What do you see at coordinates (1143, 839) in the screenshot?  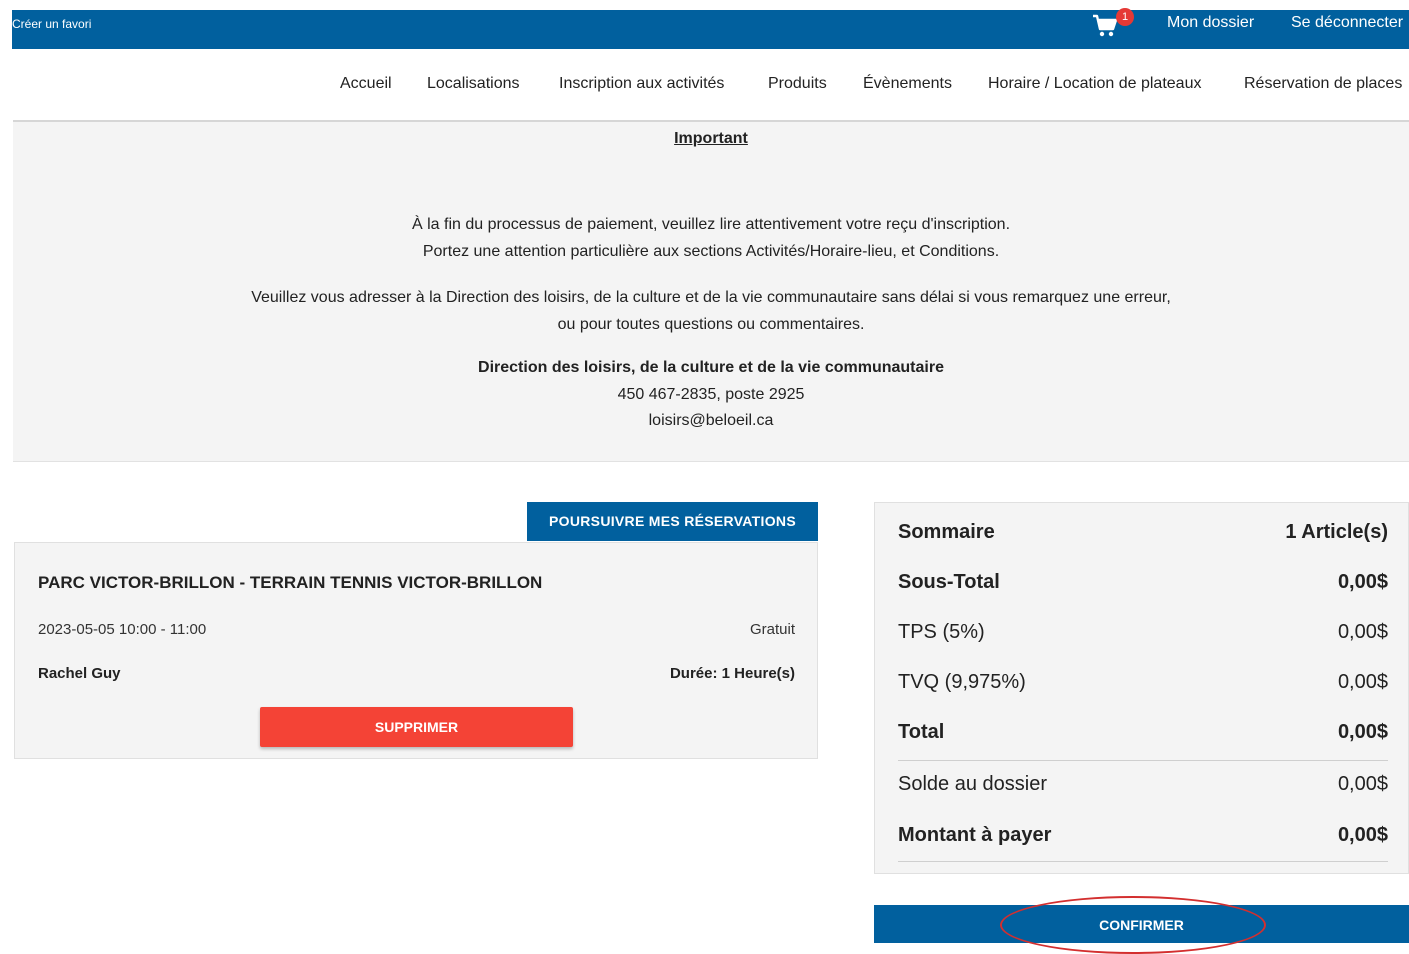 I see `amount-due-row: Montant à payer 0,00$` at bounding box center [1143, 839].